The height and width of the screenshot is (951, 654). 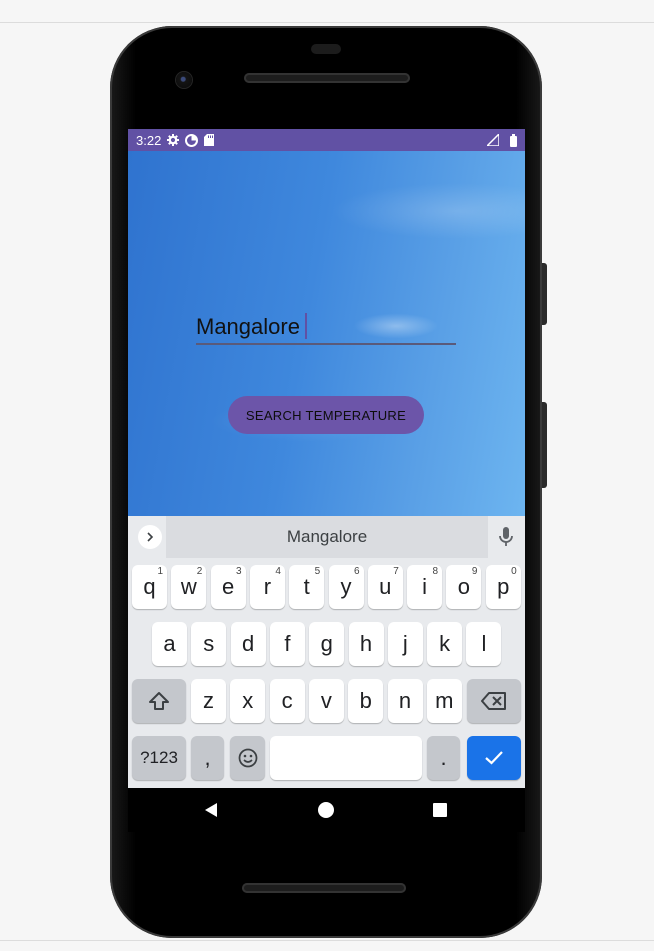 What do you see at coordinates (514, 571) in the screenshot?
I see `key-hint: 0` at bounding box center [514, 571].